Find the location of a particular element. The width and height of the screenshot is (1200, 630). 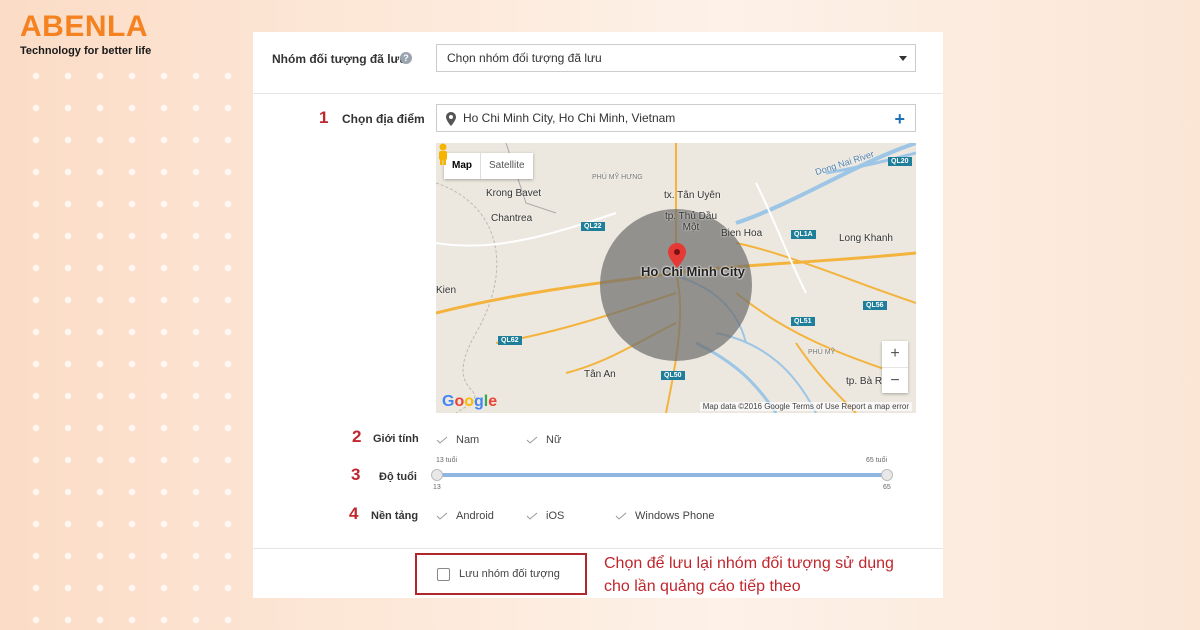

map-place: Tân An is located at coordinates (600, 374).